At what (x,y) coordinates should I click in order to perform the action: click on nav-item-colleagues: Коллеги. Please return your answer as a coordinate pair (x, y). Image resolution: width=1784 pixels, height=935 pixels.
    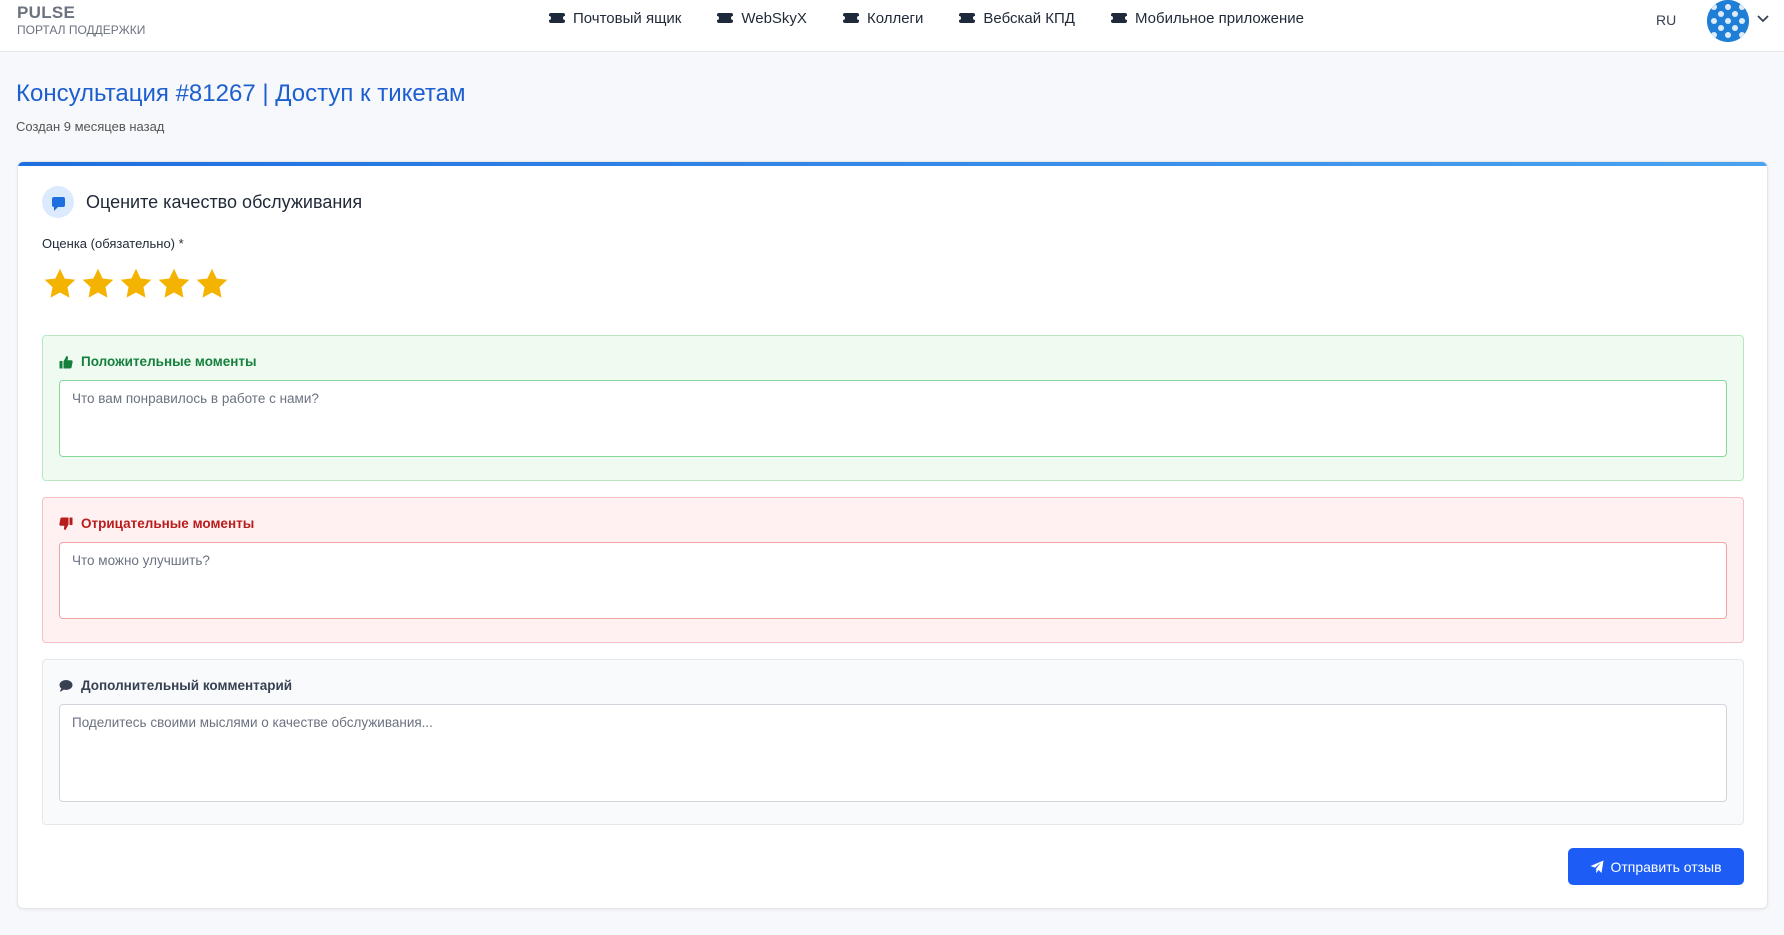
    Looking at the image, I should click on (882, 18).